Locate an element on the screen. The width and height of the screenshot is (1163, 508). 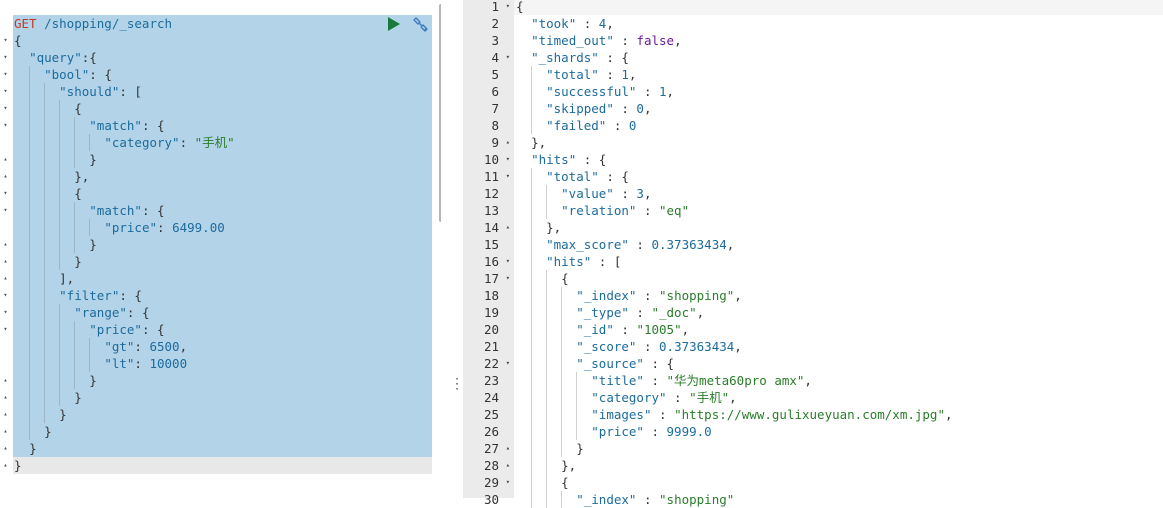
play-icon is located at coordinates (394, 24).